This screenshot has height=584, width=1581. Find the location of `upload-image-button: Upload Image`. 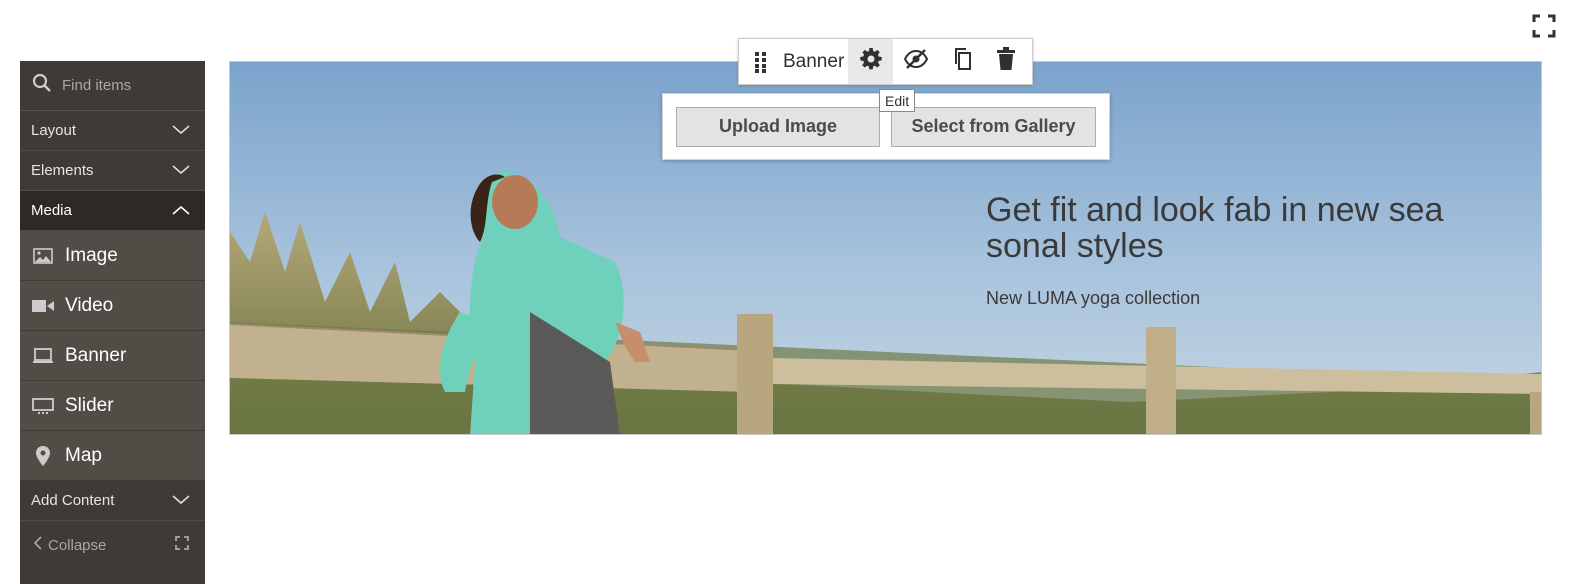

upload-image-button: Upload Image is located at coordinates (778, 126).